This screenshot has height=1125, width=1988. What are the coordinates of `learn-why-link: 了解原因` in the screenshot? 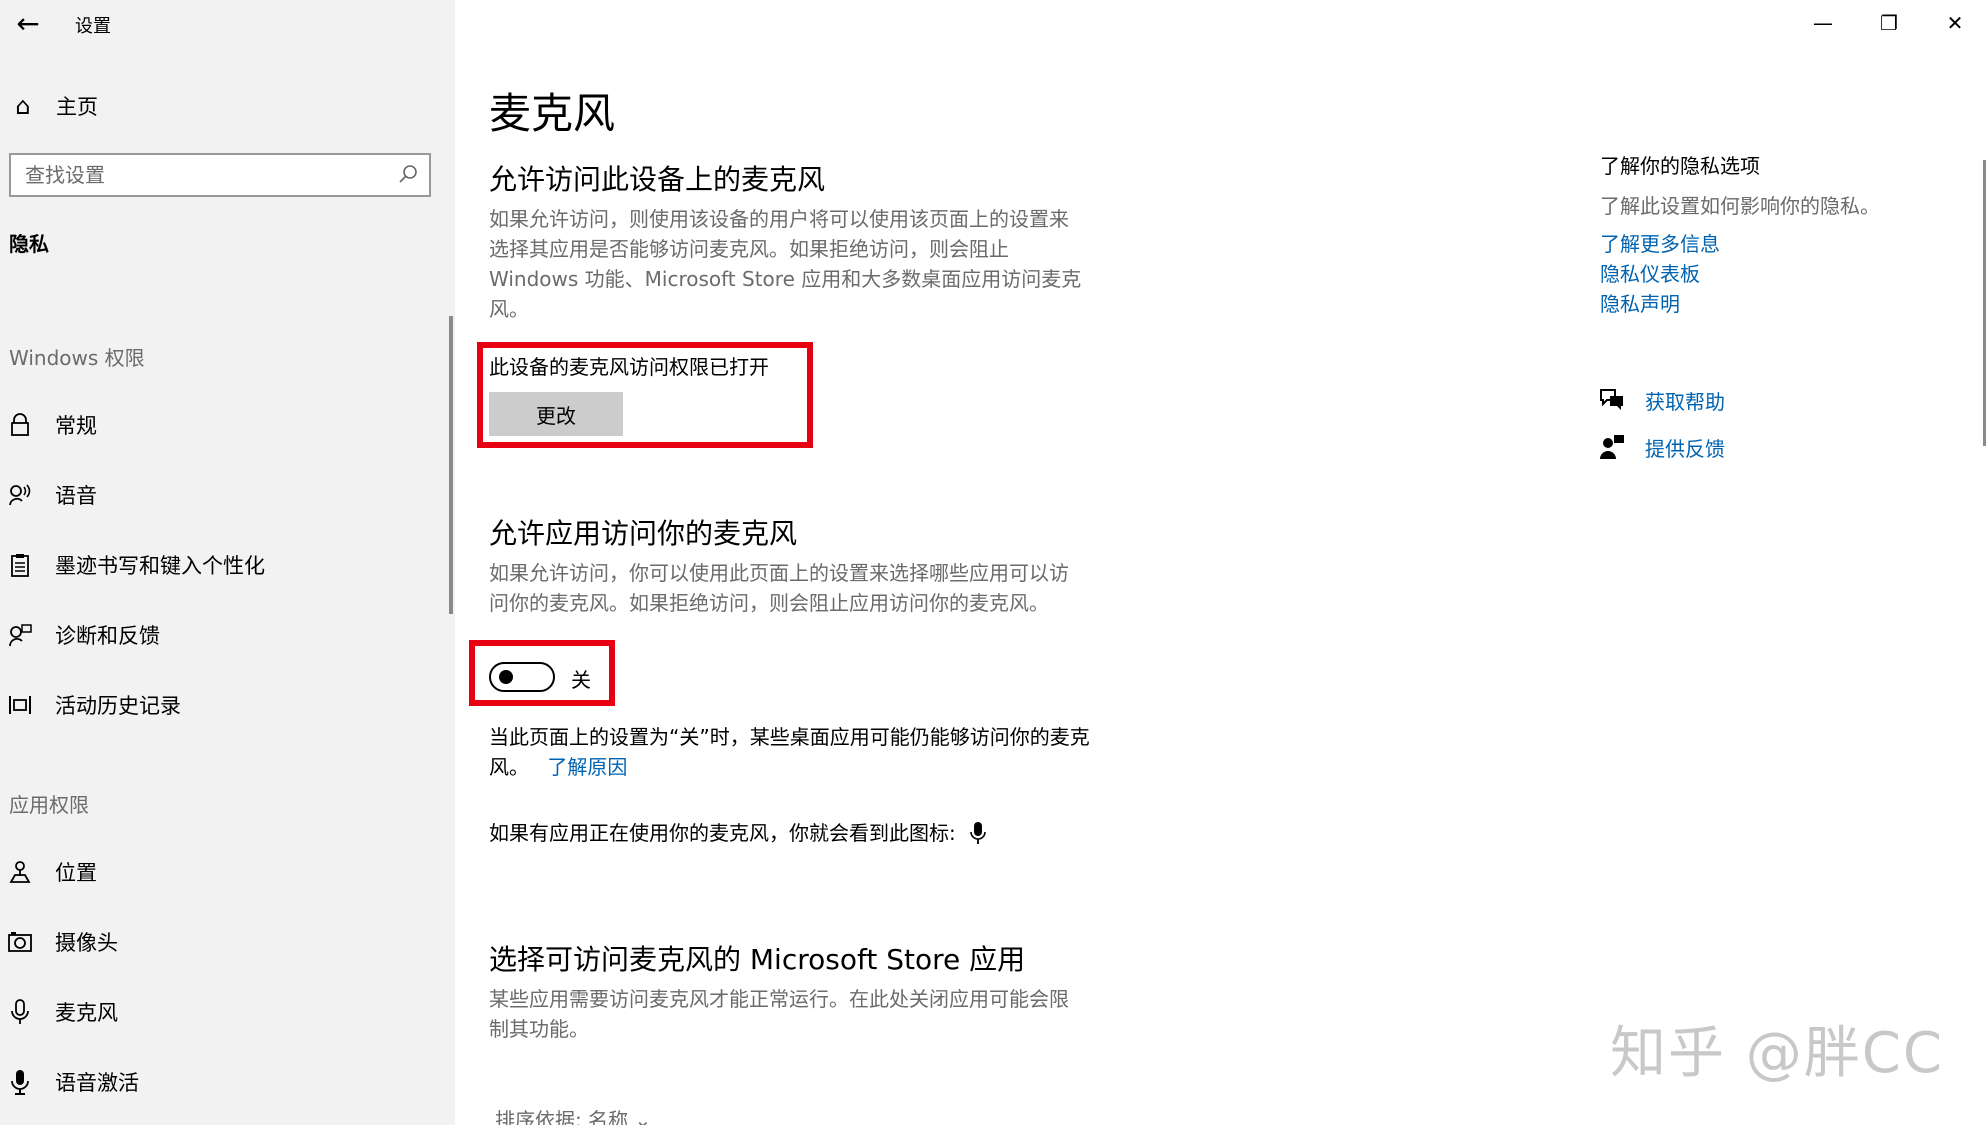 It's located at (587, 767).